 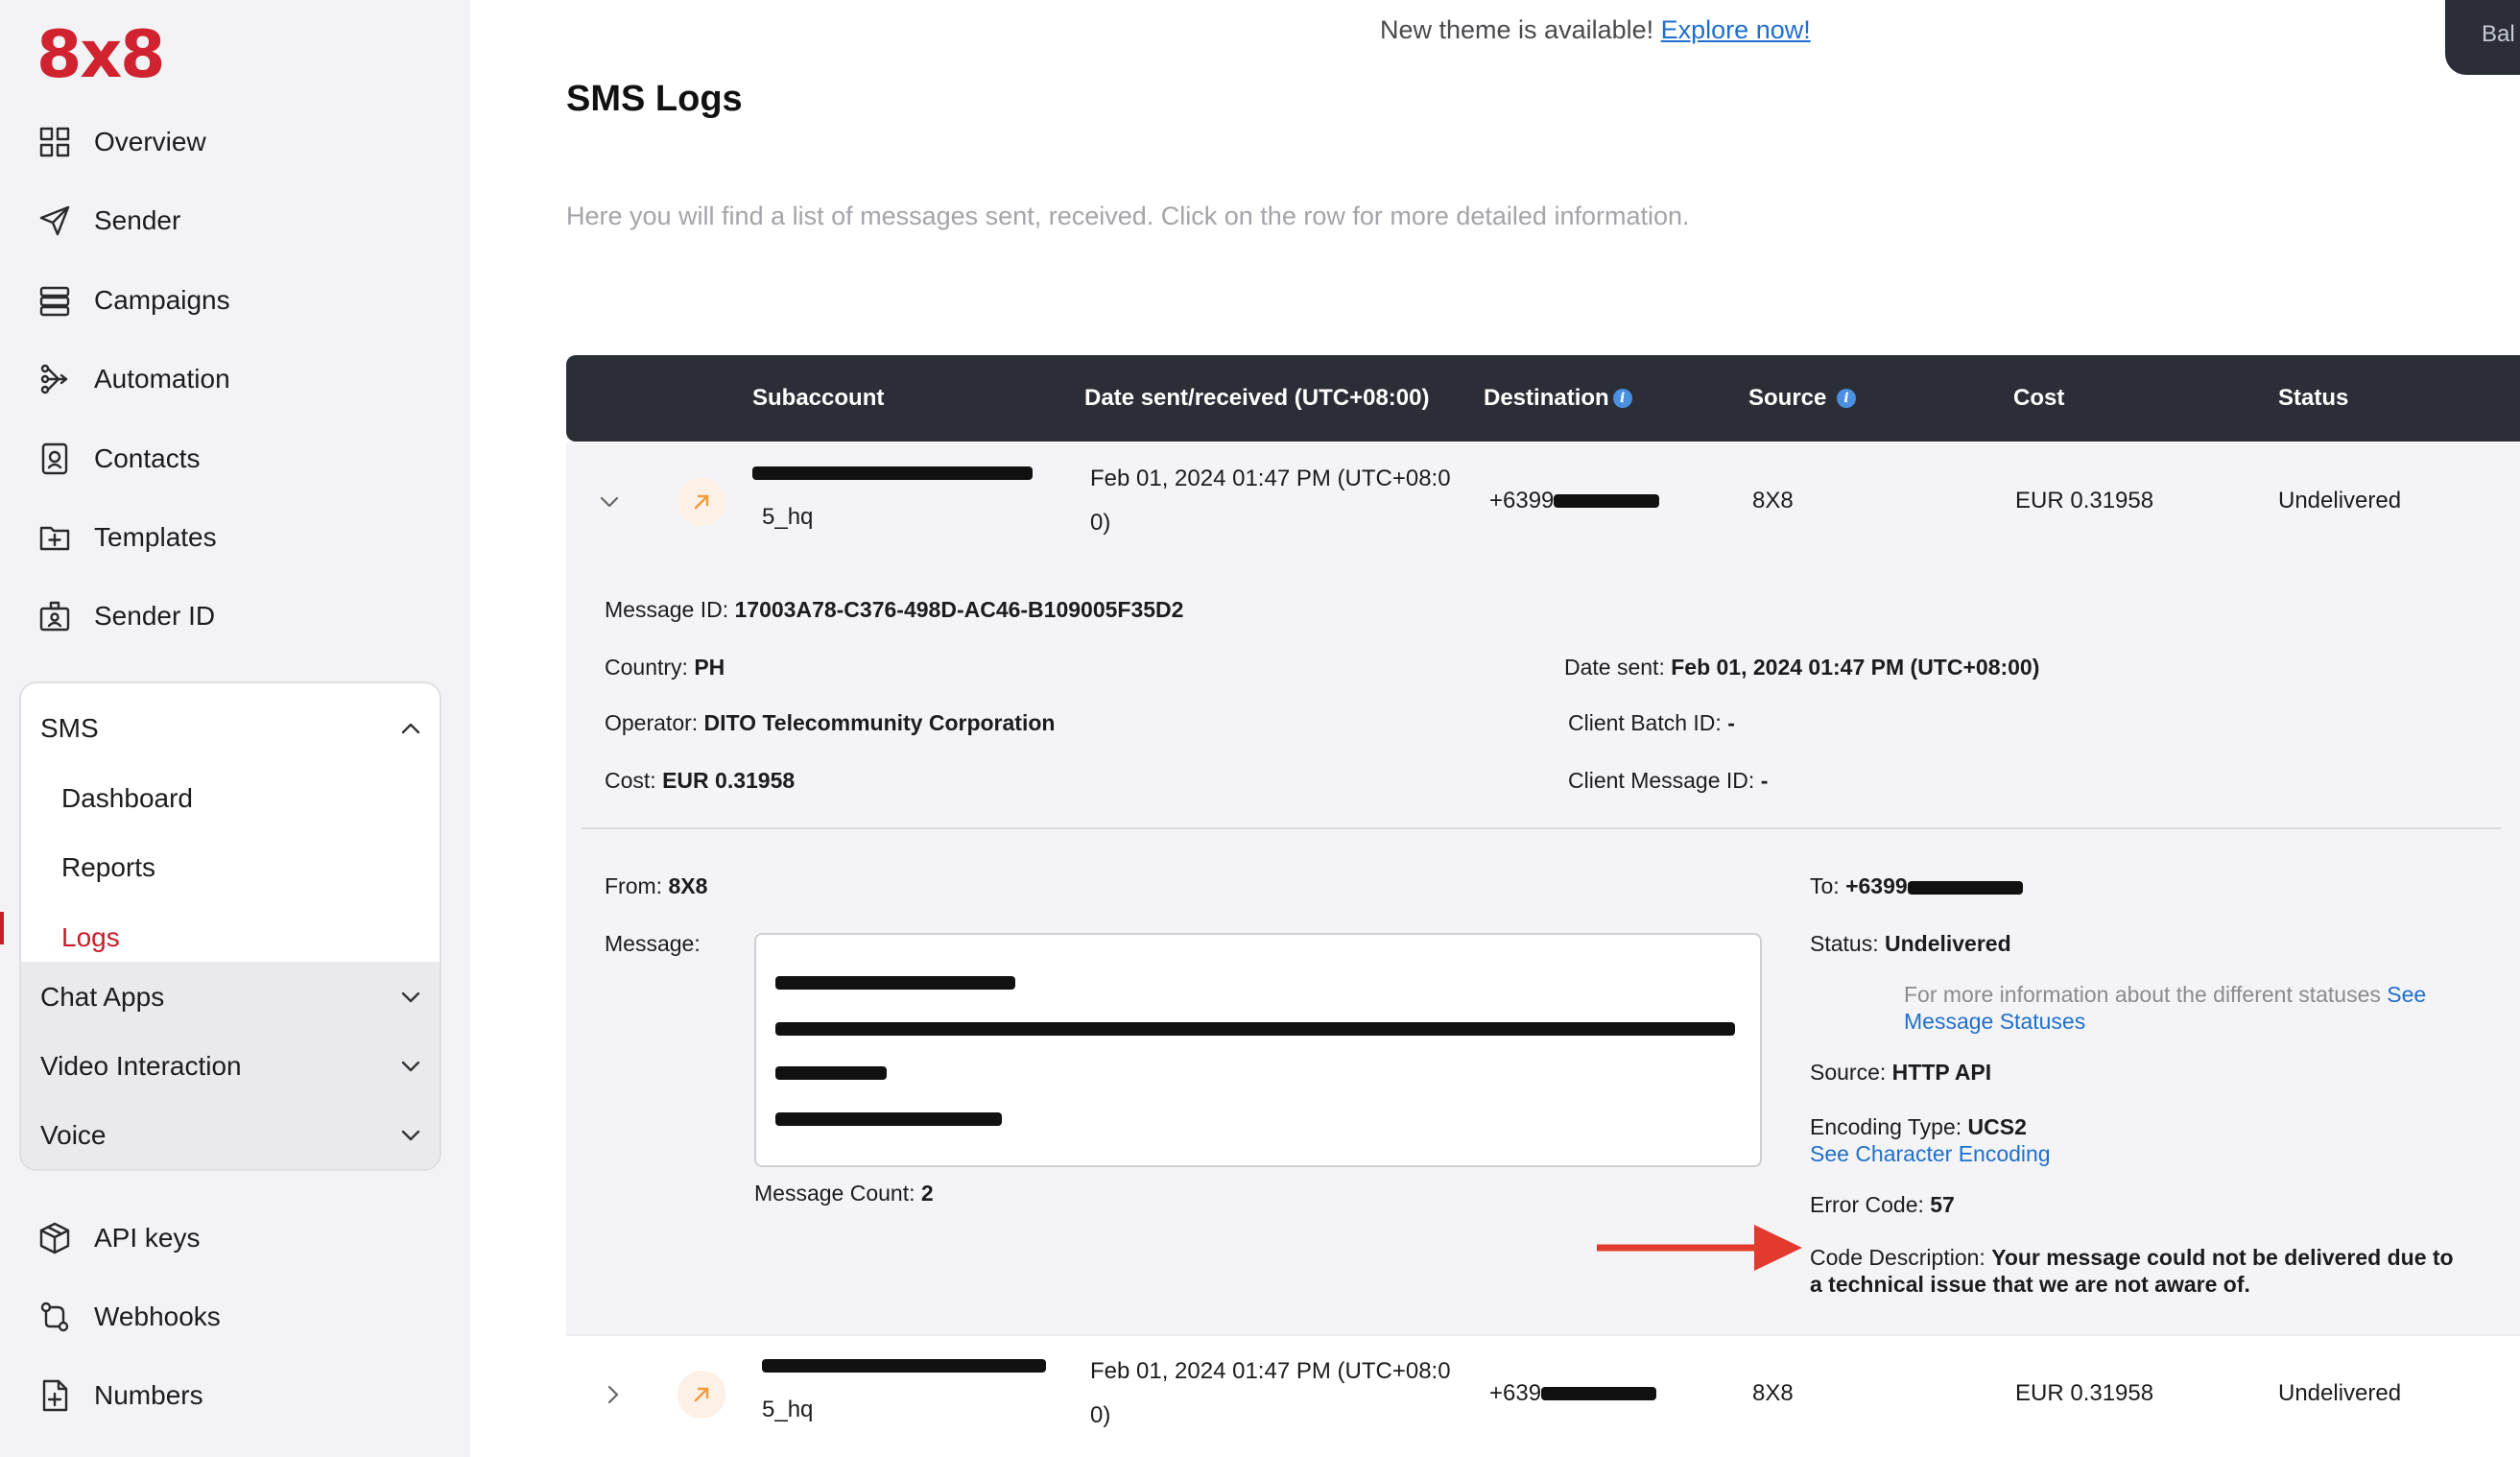 What do you see at coordinates (108, 868) in the screenshot?
I see `sidebar-item-reports: Reports` at bounding box center [108, 868].